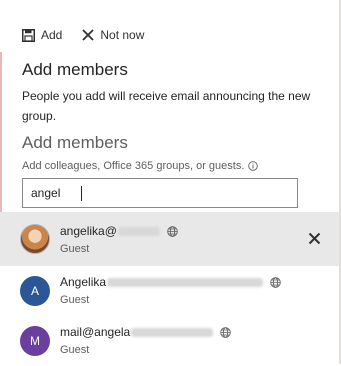 Image resolution: width=341 pixels, height=366 pixels. I want to click on suggestion-name: mail@angela, so click(95, 332).